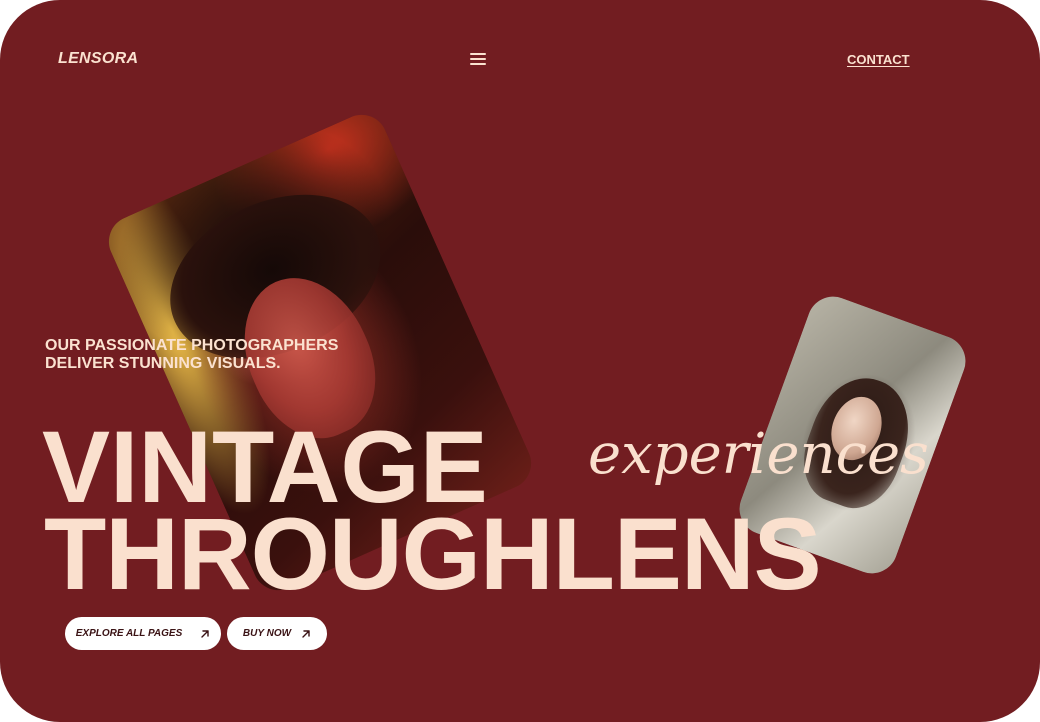 The width and height of the screenshot is (1040, 722). I want to click on logo: LENSORA, so click(98, 59).